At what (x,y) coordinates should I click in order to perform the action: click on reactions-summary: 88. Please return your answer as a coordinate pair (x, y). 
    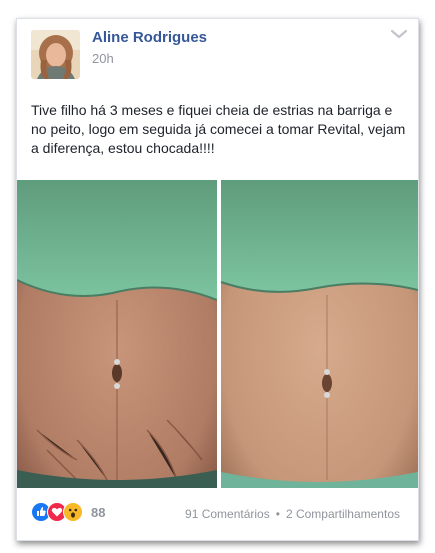
    Looking at the image, I should click on (68, 512).